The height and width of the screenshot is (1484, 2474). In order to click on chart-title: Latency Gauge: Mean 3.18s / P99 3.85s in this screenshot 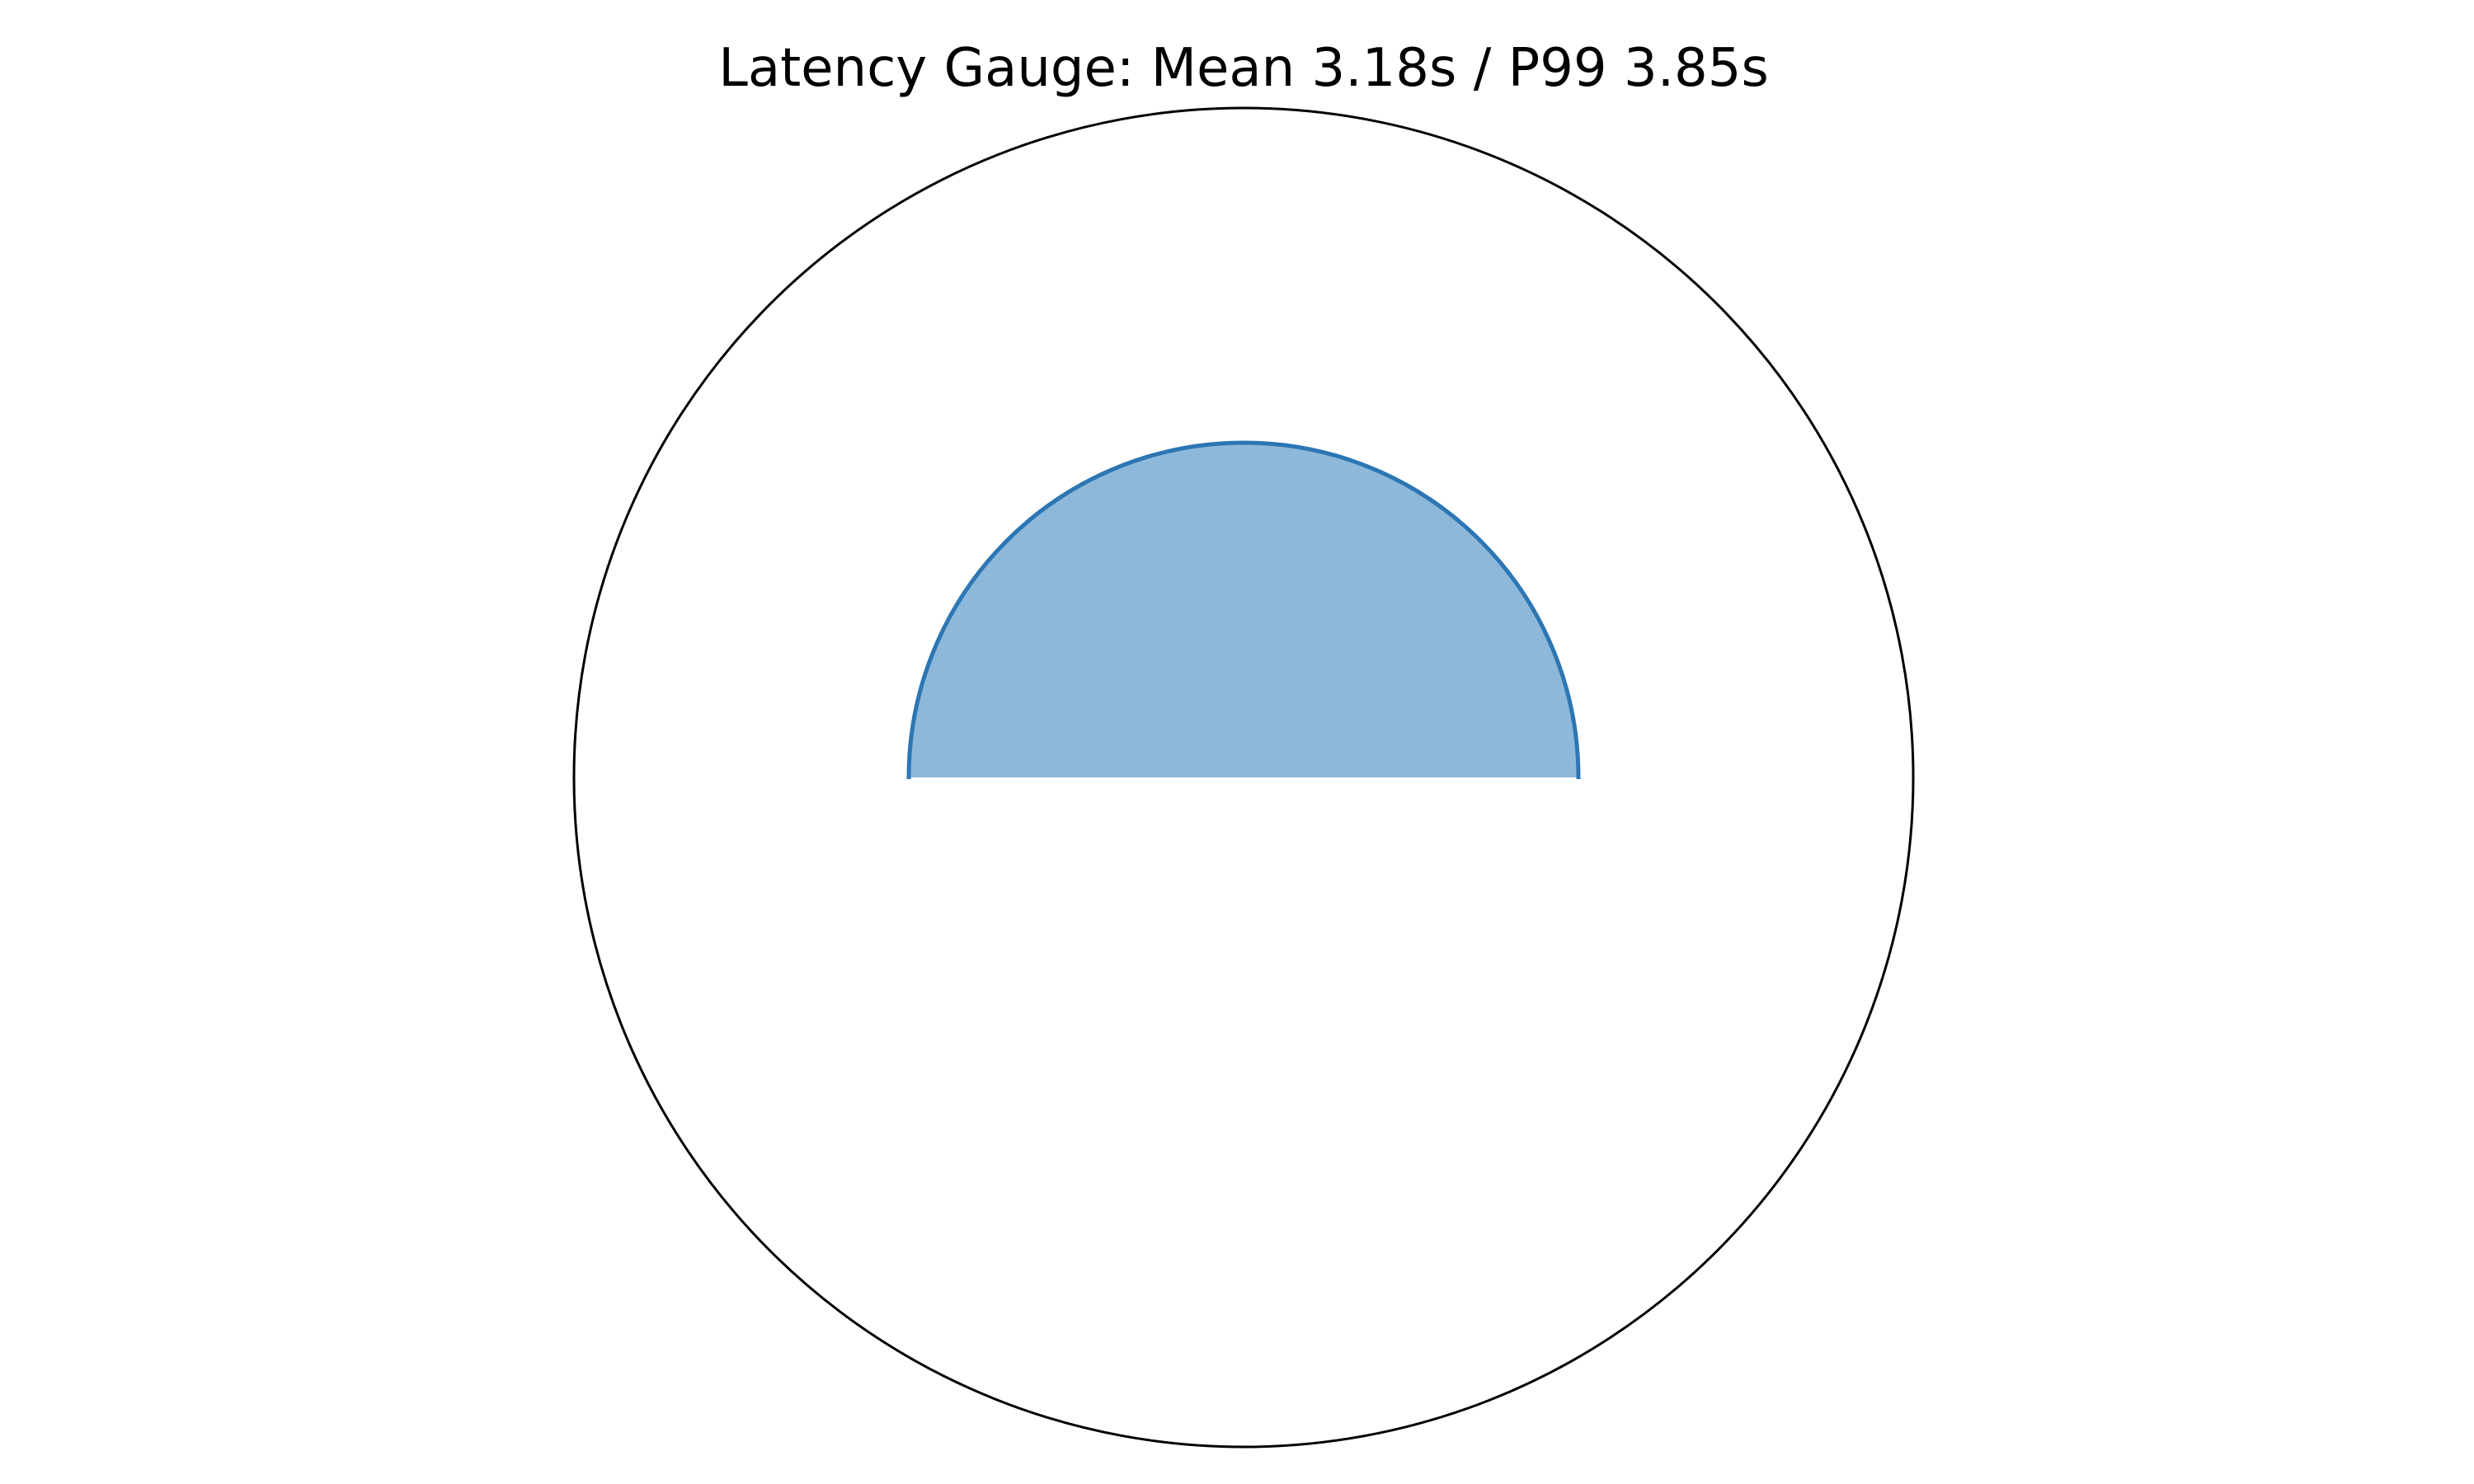, I will do `click(1243, 68)`.